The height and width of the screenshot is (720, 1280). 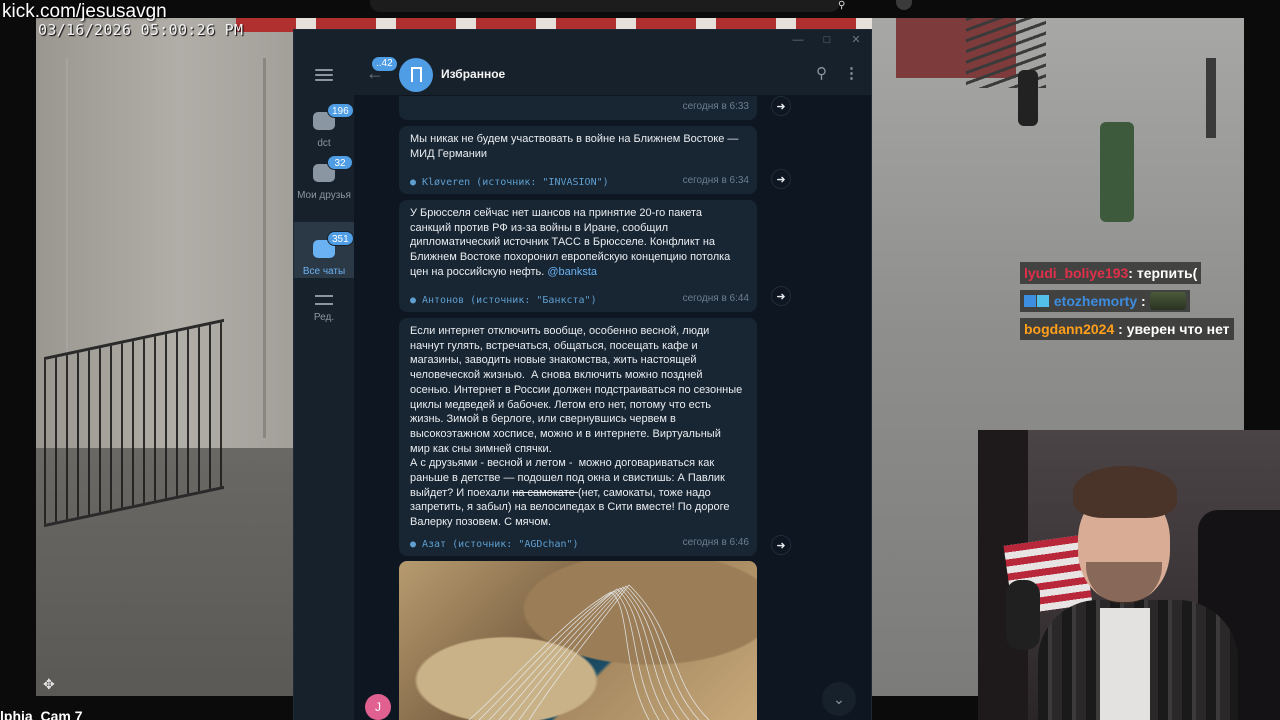 I want to click on chat-message: lyudi_boliye193: терпить(, so click(x=1111, y=273).